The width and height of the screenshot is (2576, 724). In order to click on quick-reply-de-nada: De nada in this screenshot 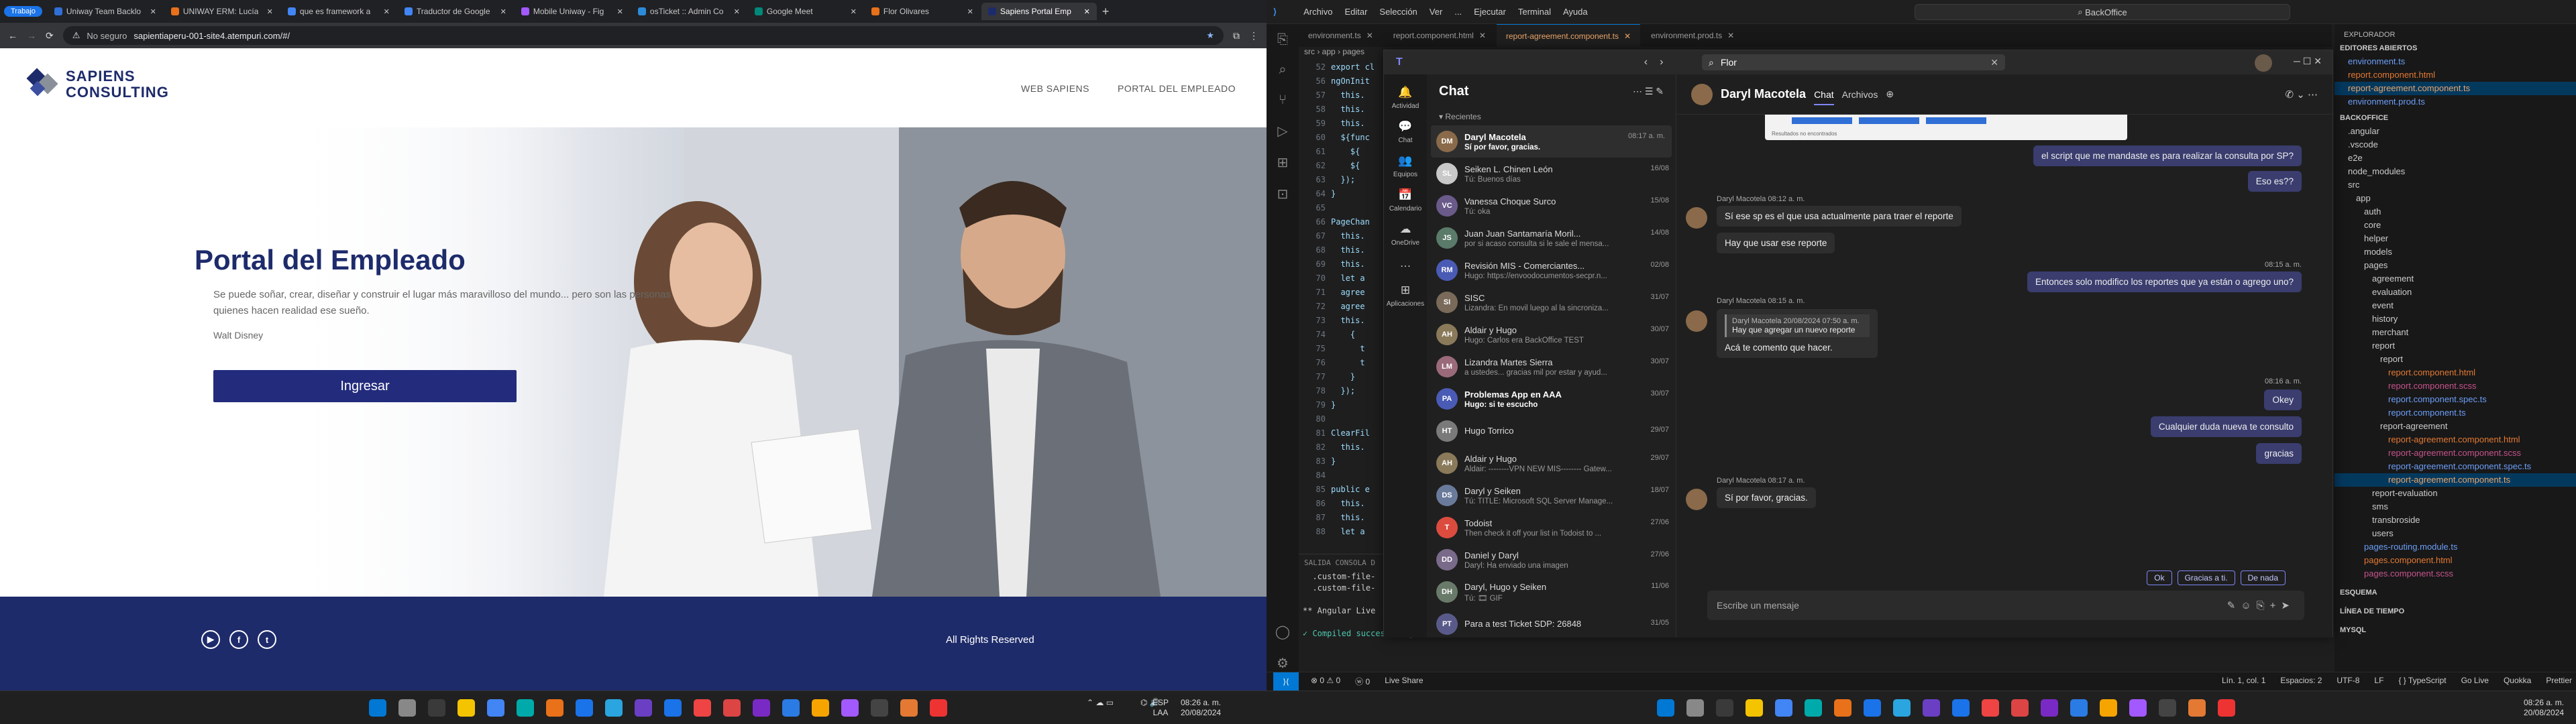, I will do `click(2263, 577)`.